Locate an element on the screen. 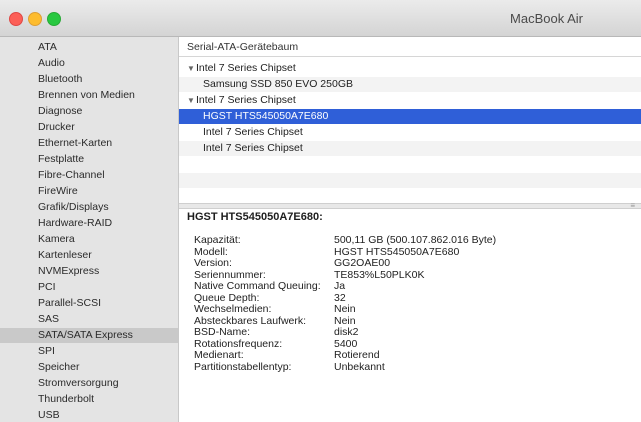  property-label: Modell: is located at coordinates (211, 251).